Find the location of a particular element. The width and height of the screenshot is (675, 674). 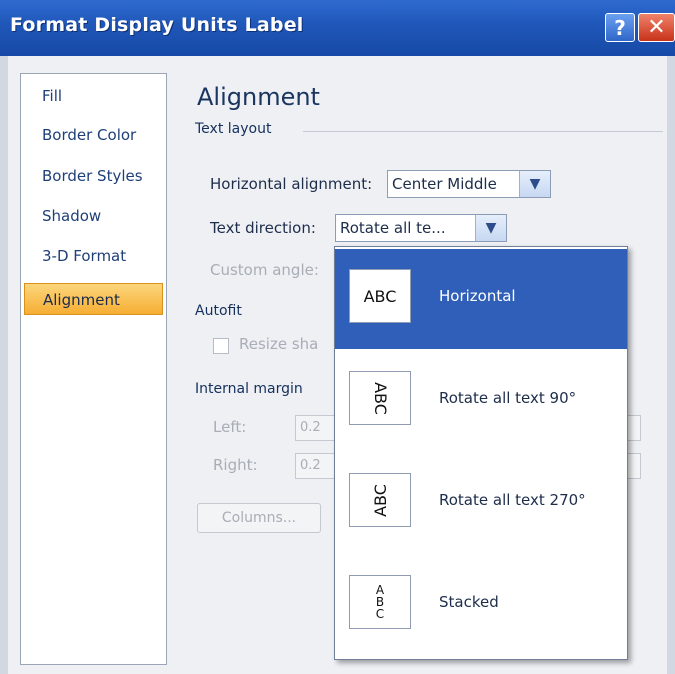

close-icon: ✕ is located at coordinates (656, 27).